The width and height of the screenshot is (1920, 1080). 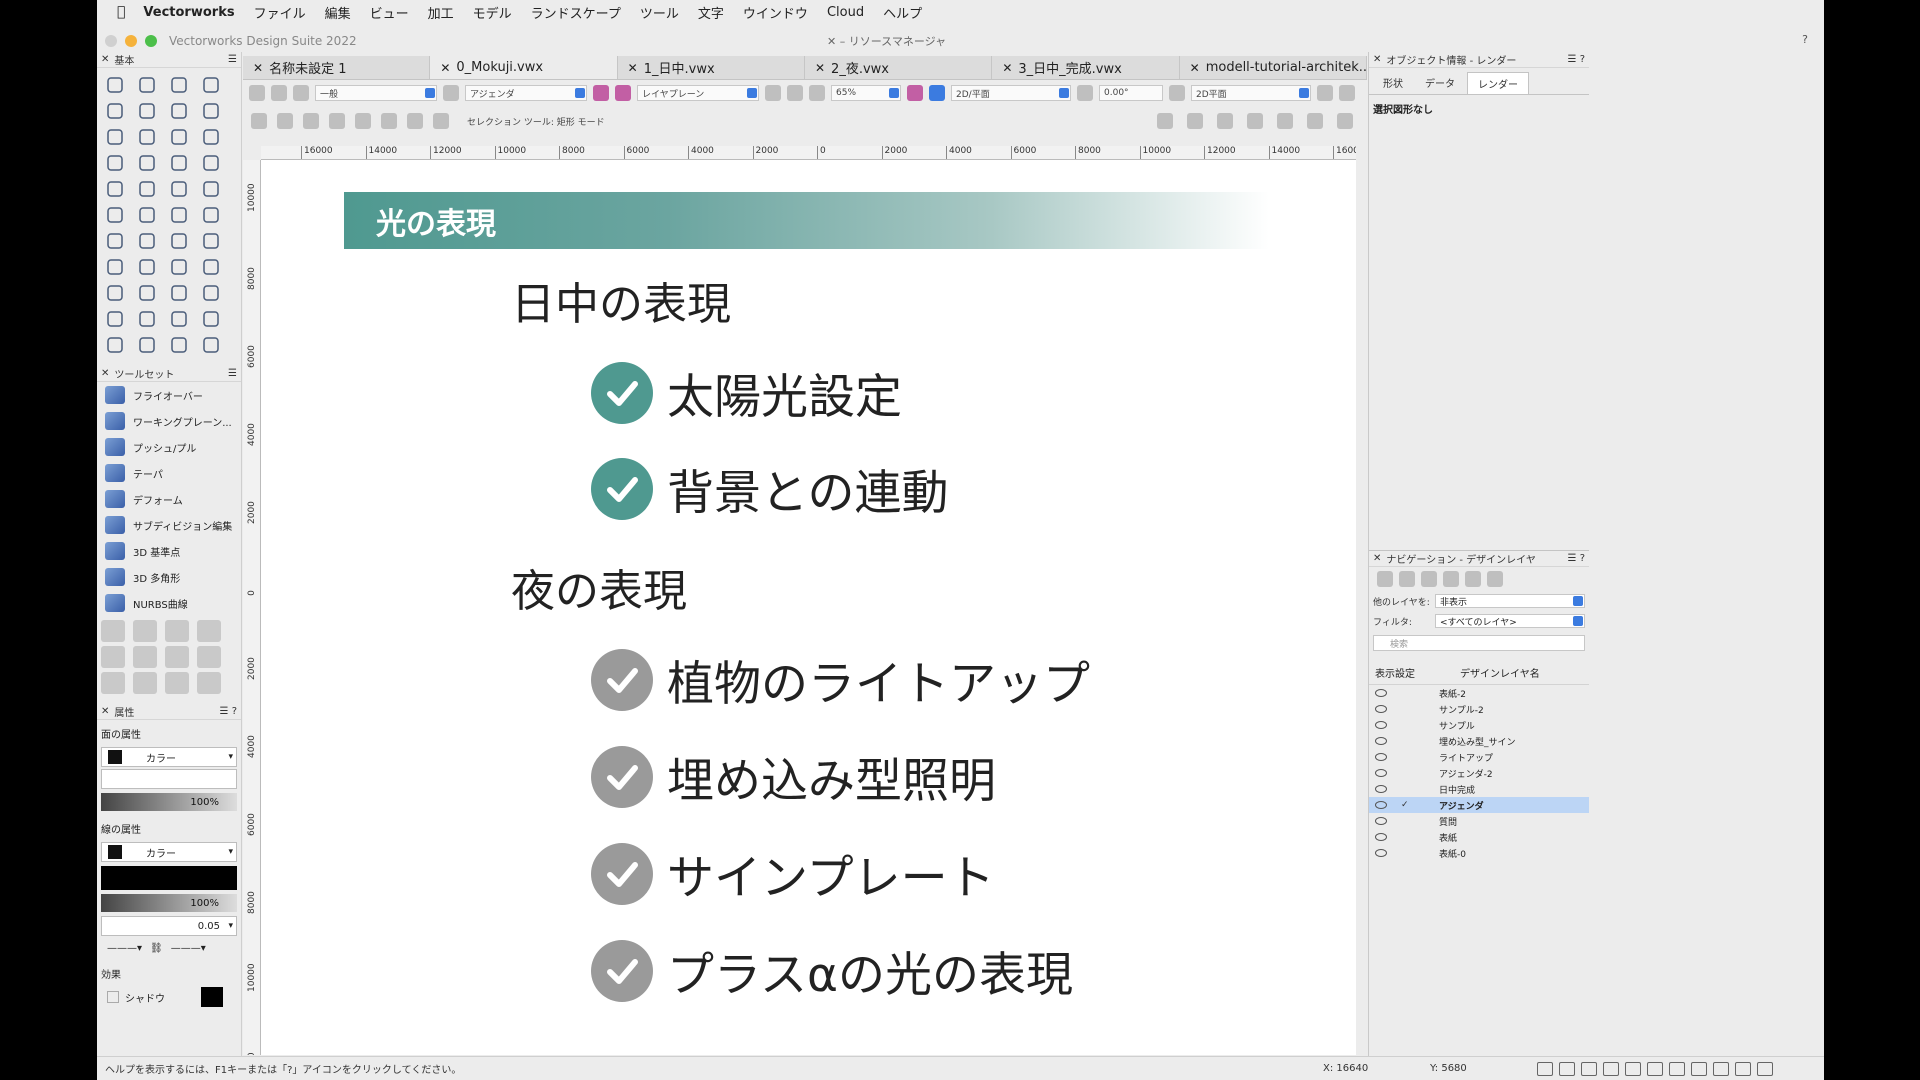 I want to click on close-window-button, so click(x=111, y=41).